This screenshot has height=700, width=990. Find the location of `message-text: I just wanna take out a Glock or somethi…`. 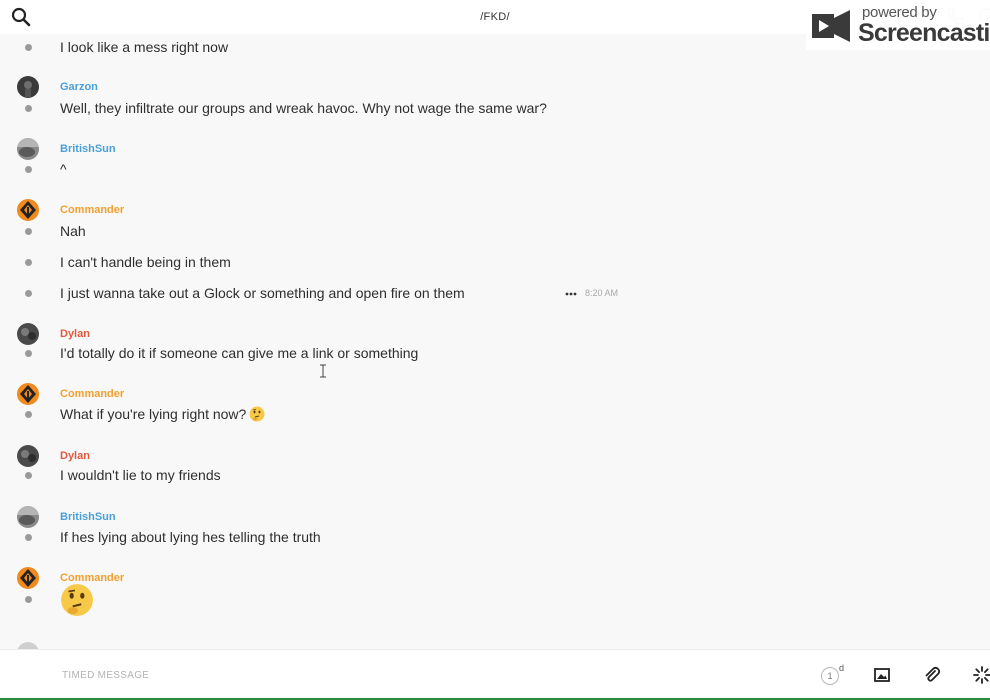

message-text: I just wanna take out a Glock or somethi… is located at coordinates (262, 293).